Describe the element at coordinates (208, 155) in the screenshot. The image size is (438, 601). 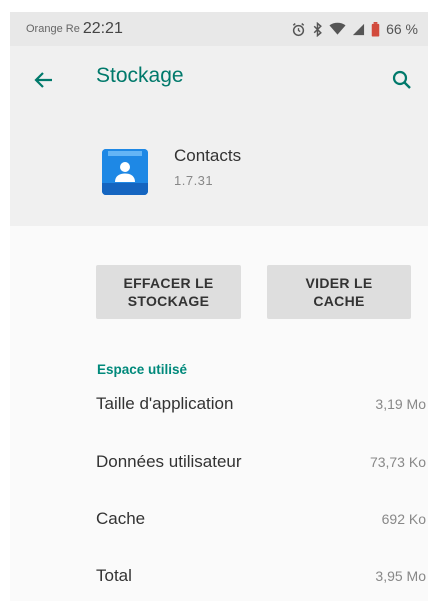
I see `app-name: Contacts` at that location.